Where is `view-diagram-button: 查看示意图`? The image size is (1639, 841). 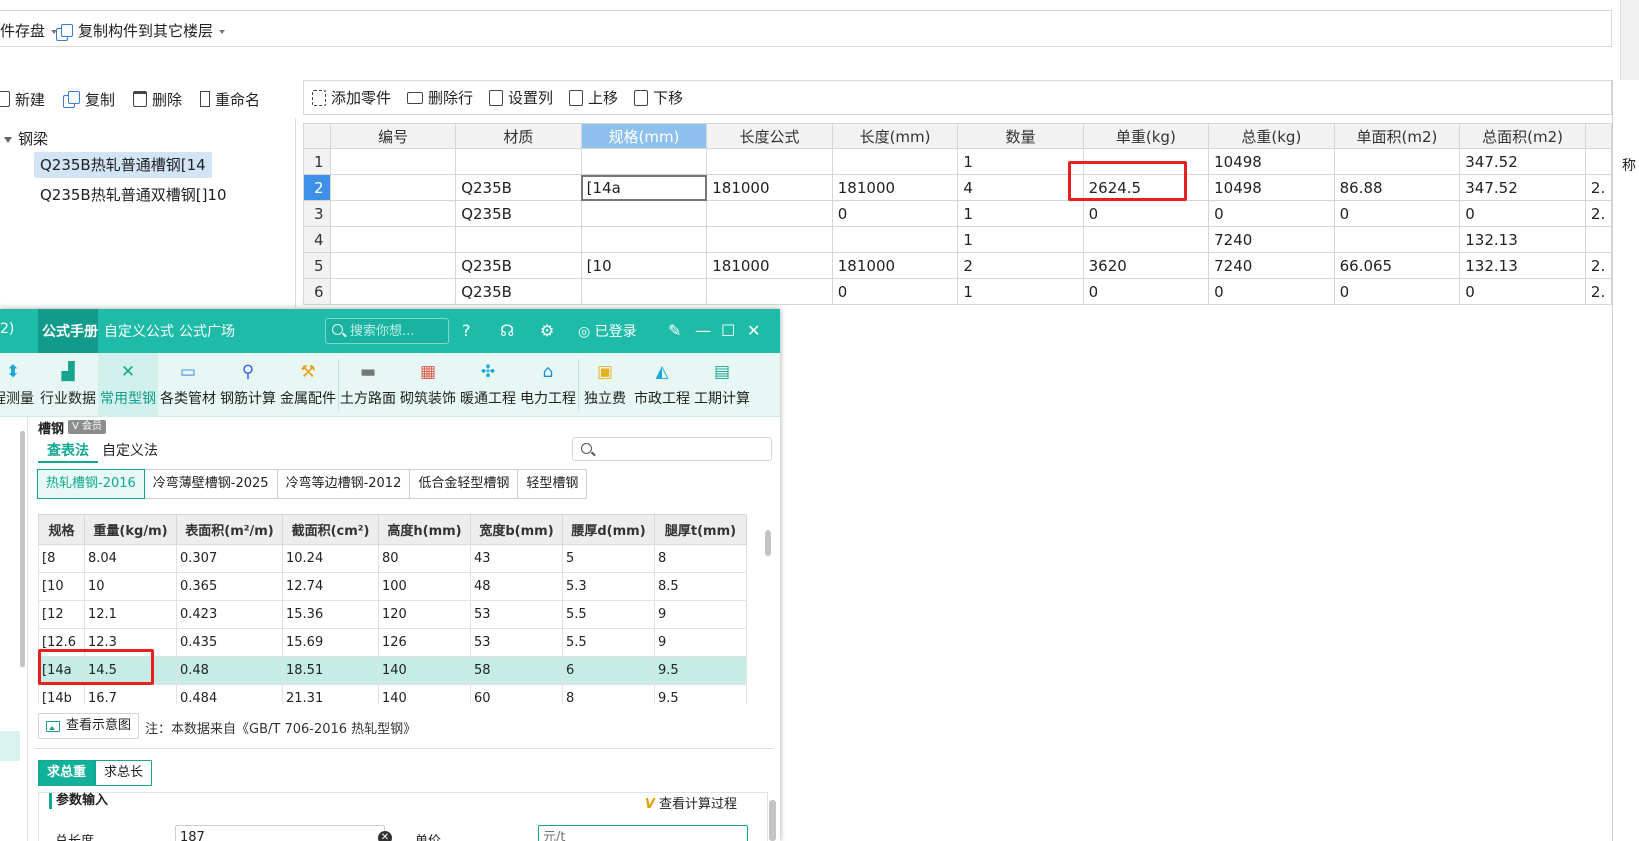 view-diagram-button: 查看示意图 is located at coordinates (89, 726).